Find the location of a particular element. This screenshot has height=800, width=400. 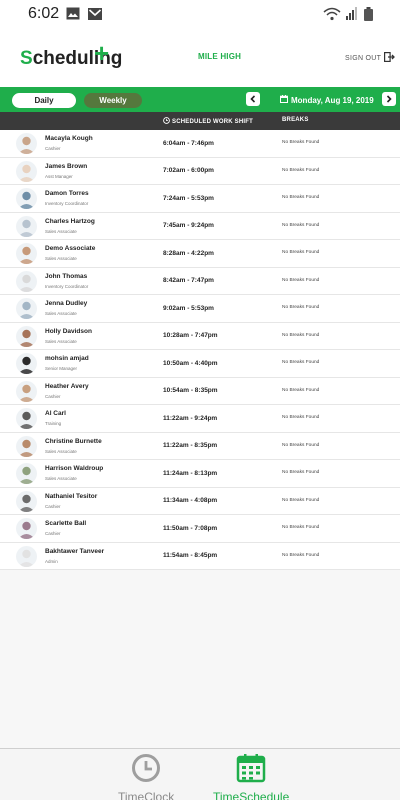

employee-name: Al Carl is located at coordinates (55, 413).